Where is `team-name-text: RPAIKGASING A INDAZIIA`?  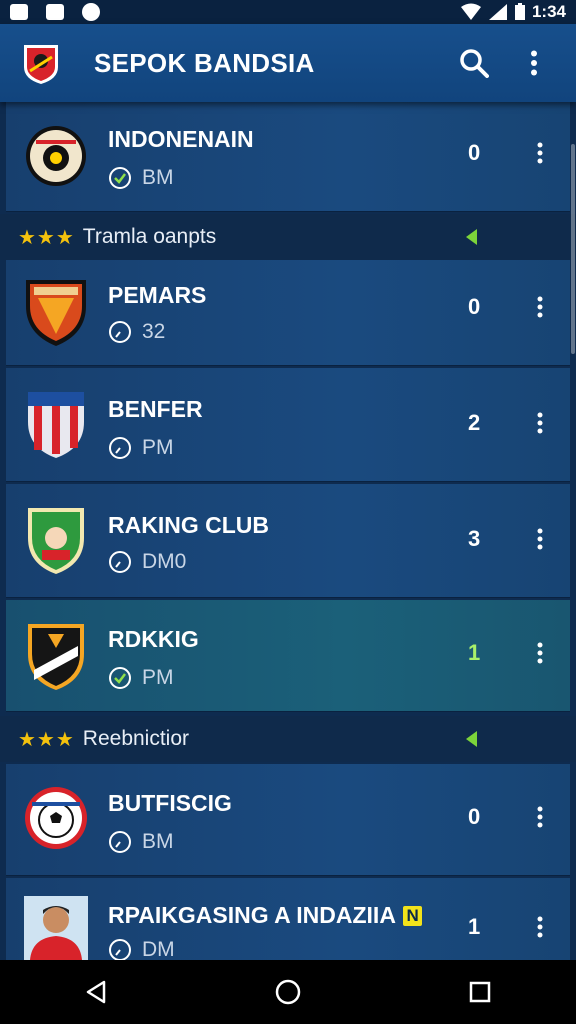
team-name-text: RPAIKGASING A INDAZIIA is located at coordinates (252, 915).